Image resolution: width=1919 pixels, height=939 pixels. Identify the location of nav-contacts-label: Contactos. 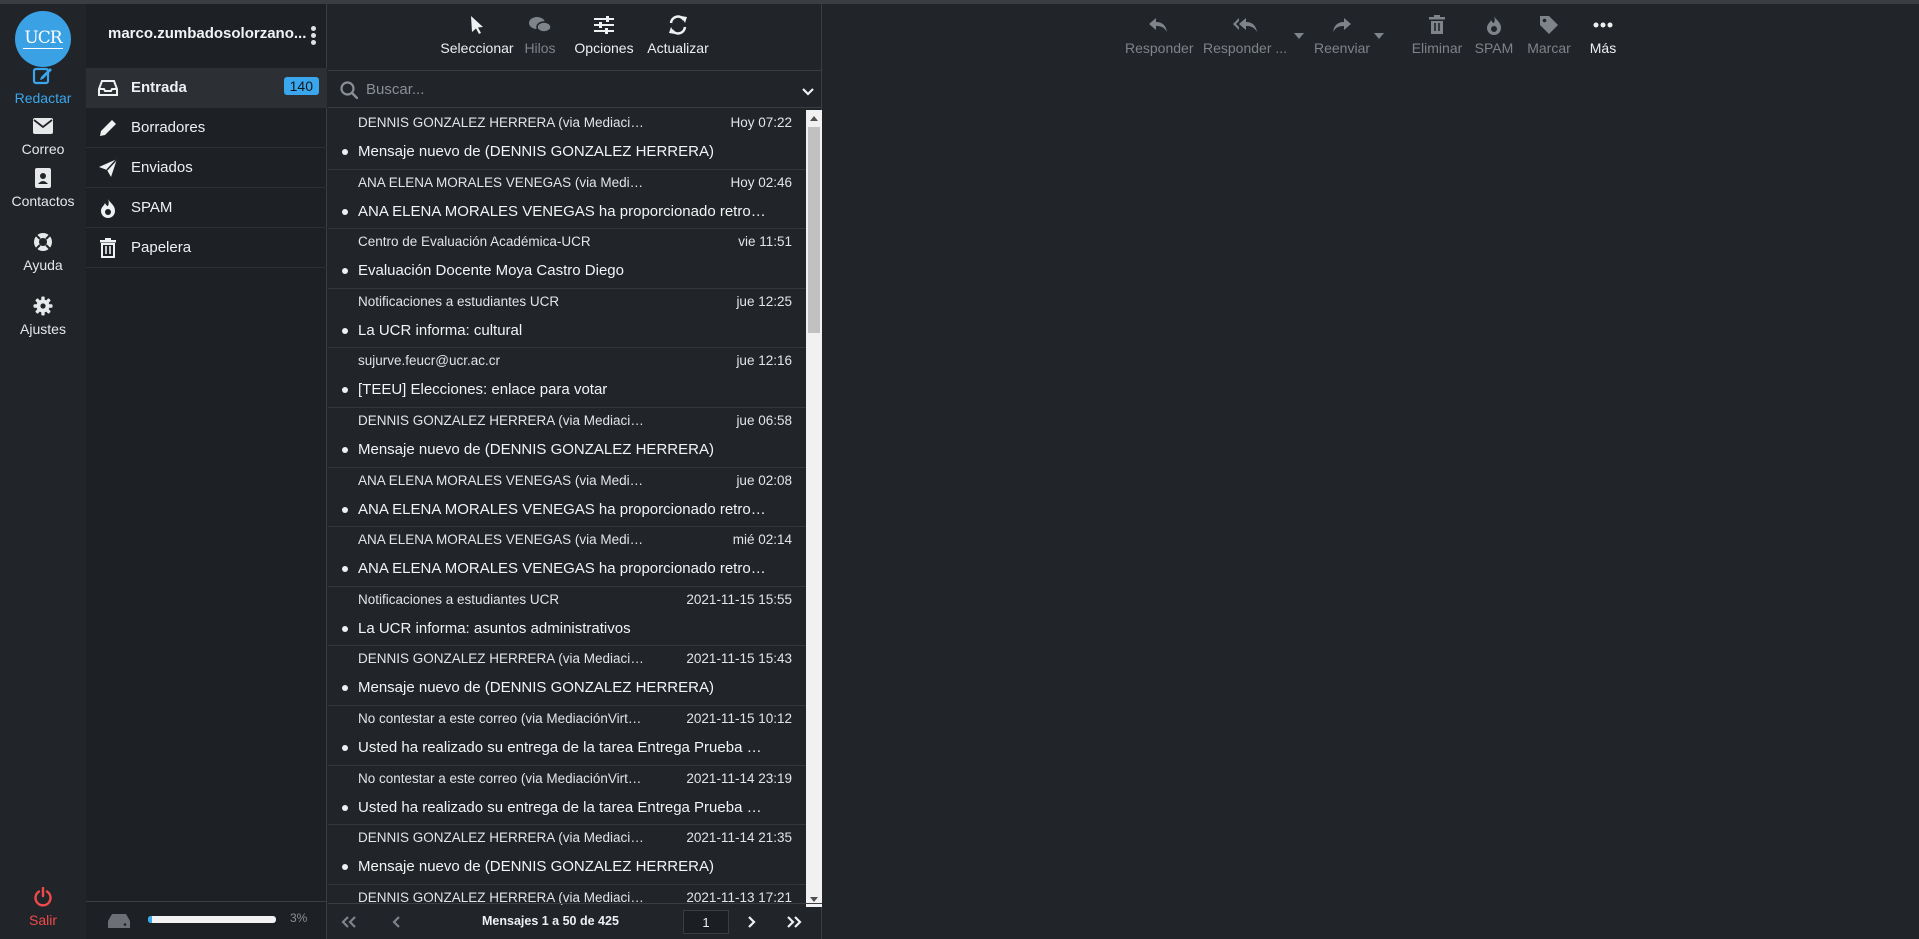
(43, 201).